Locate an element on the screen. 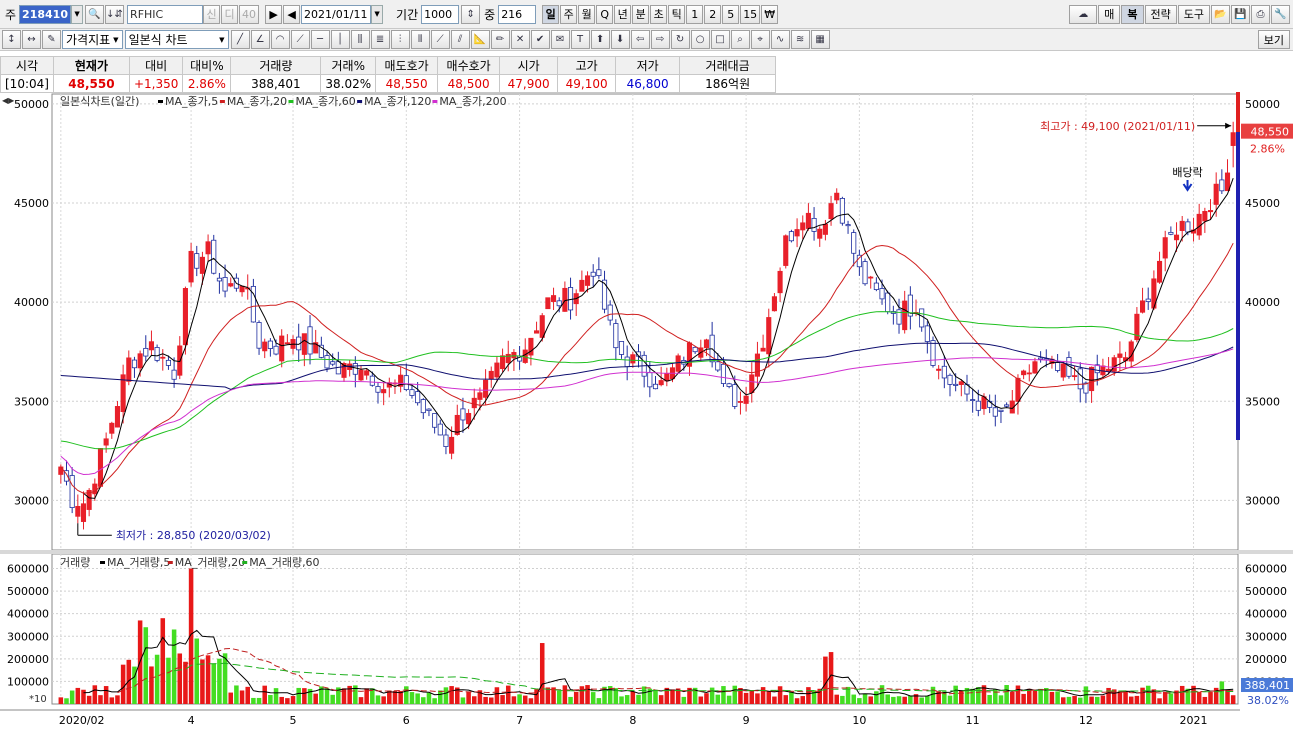  hline-icon: ─ is located at coordinates (320, 39).